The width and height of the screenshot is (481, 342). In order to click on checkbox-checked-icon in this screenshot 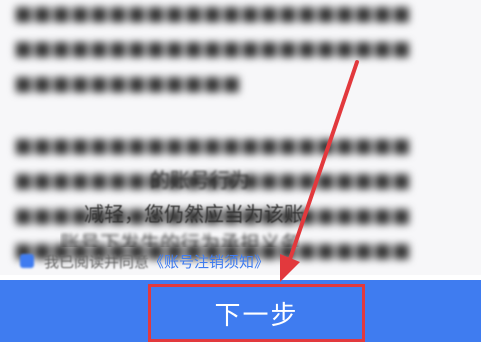, I will do `click(27, 261)`.